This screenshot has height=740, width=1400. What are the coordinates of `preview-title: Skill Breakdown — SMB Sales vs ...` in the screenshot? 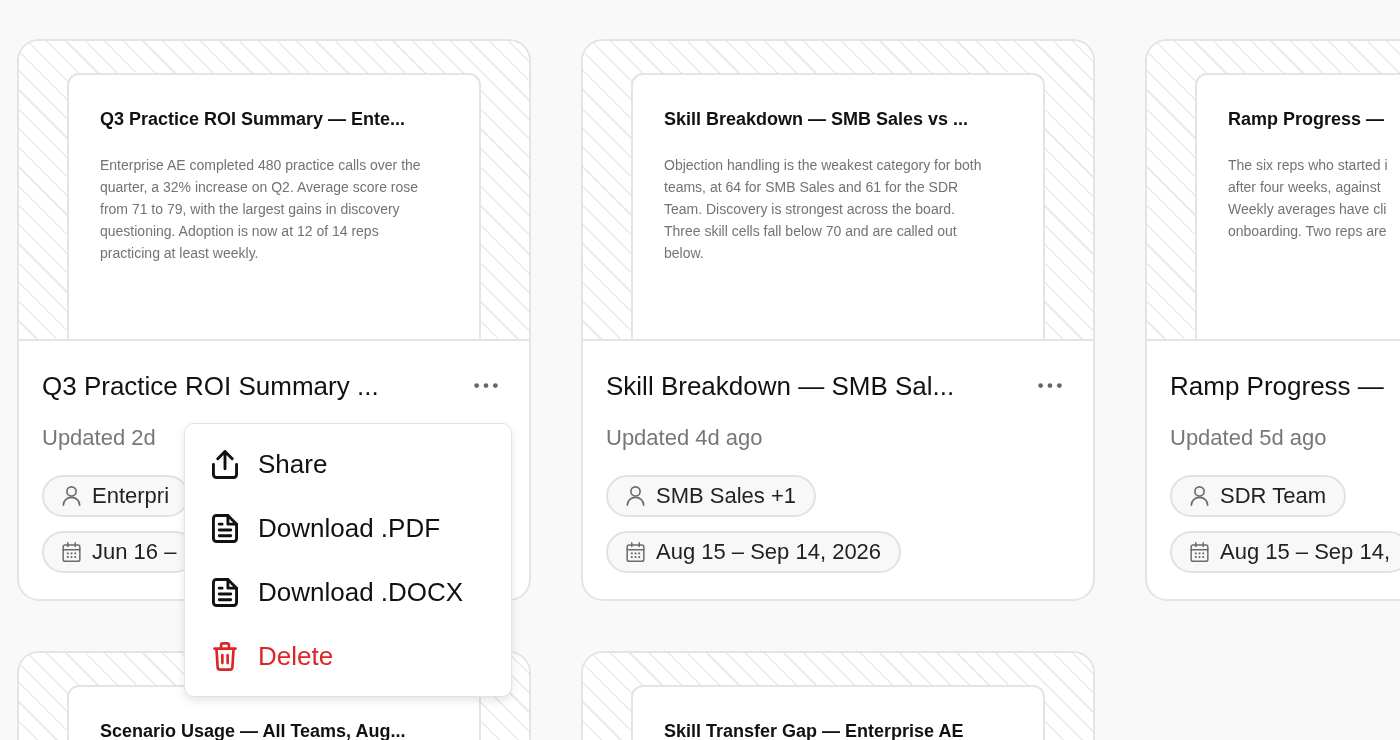 It's located at (816, 119).